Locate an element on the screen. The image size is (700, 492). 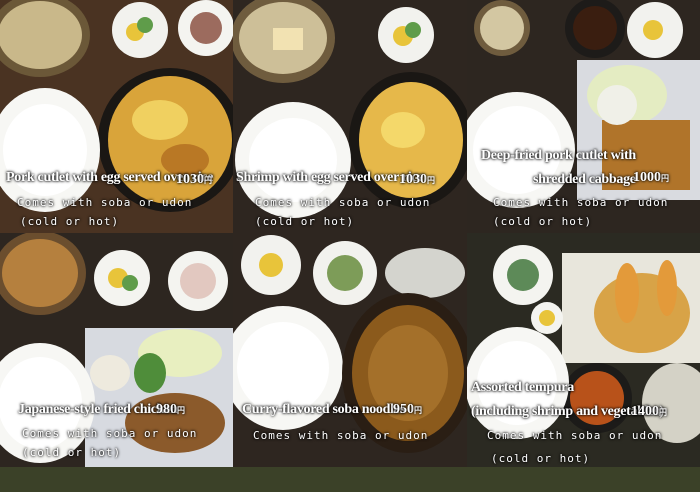
item-title-line2: shredded cabbage is located at coordinates (584, 179).